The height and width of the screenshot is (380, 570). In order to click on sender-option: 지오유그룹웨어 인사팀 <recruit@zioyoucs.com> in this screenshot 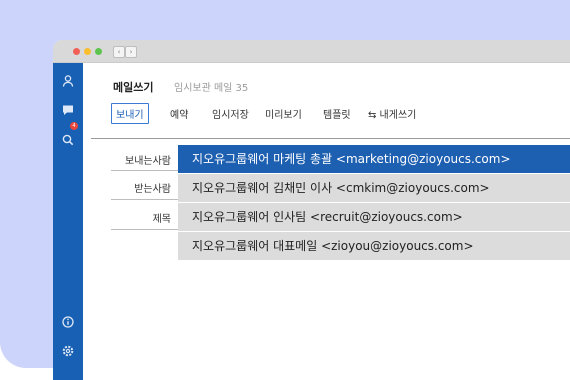, I will do `click(374, 216)`.